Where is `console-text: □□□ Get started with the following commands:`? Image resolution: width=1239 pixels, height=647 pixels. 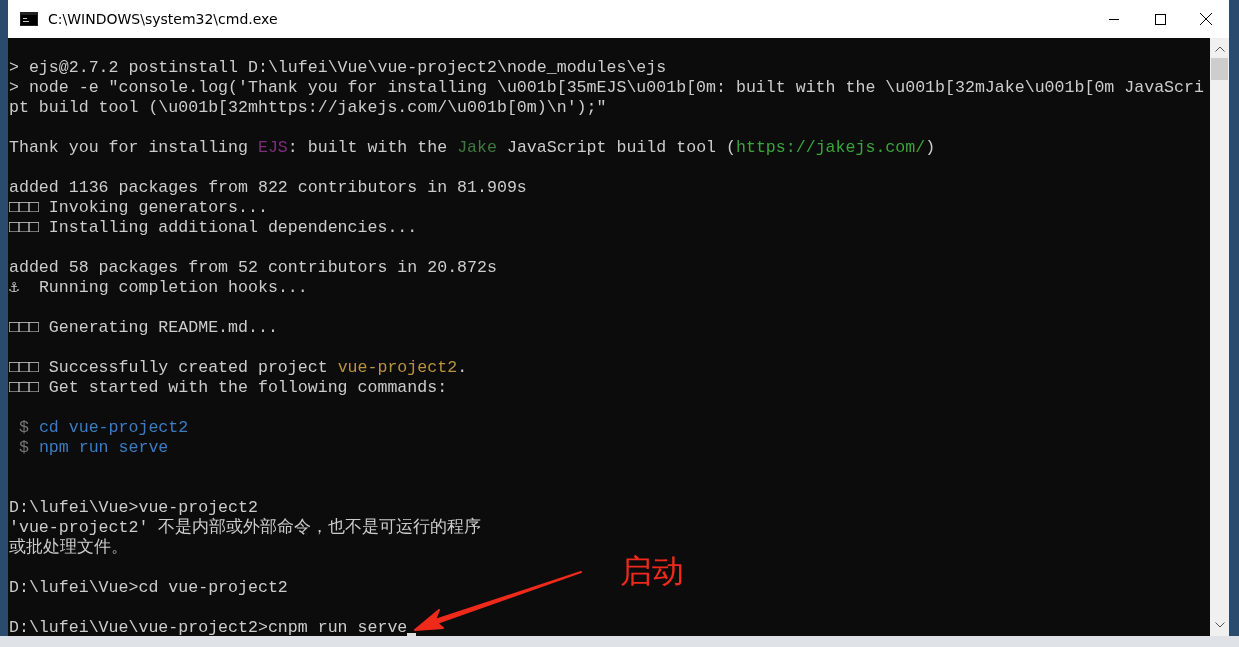
console-text: □□□ Get started with the following commands: is located at coordinates (228, 388).